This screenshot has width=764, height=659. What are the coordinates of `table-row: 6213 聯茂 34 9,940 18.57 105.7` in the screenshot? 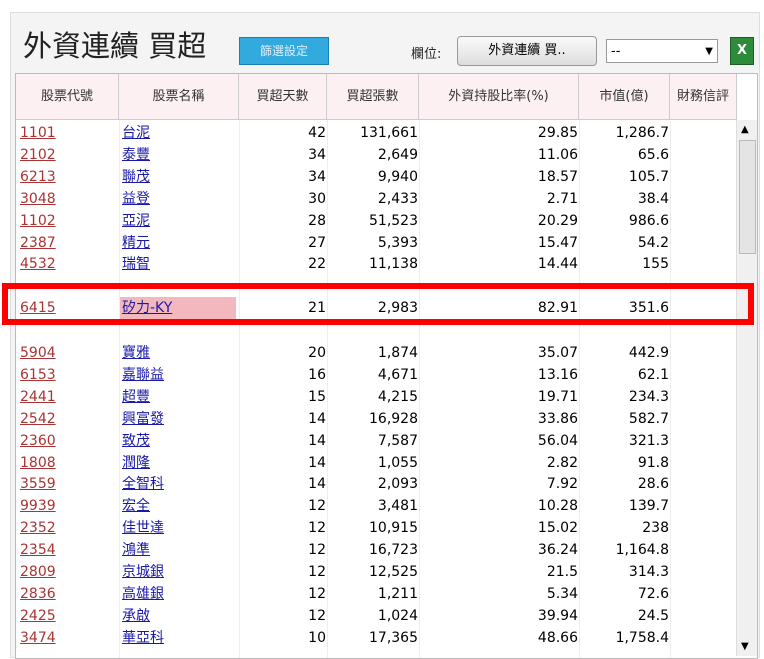 It's located at (376, 177).